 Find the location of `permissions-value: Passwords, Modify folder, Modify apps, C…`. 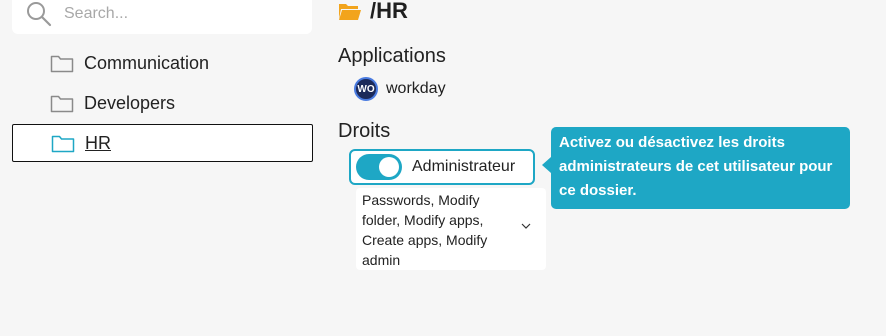

permissions-value: Passwords, Modify folder, Modify apps, C… is located at coordinates (425, 230).